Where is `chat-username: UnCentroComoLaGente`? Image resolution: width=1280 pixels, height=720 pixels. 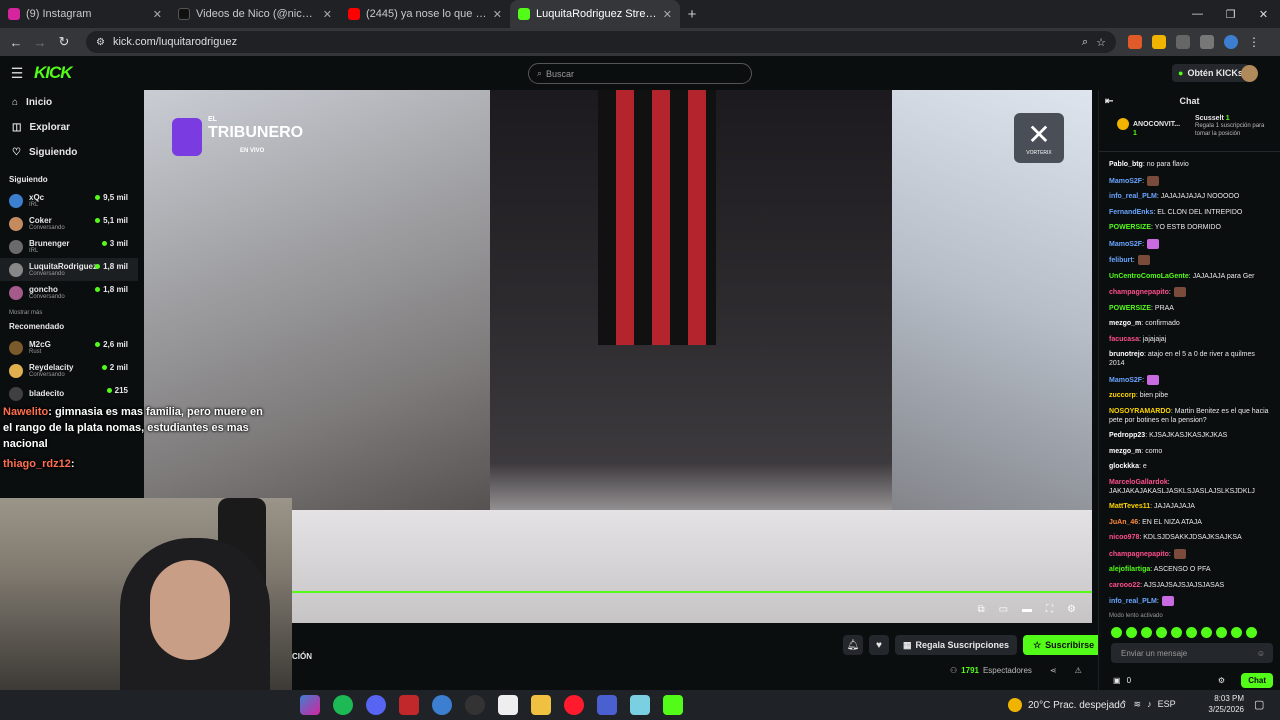
chat-username: UnCentroComoLaGente is located at coordinates (1149, 276).